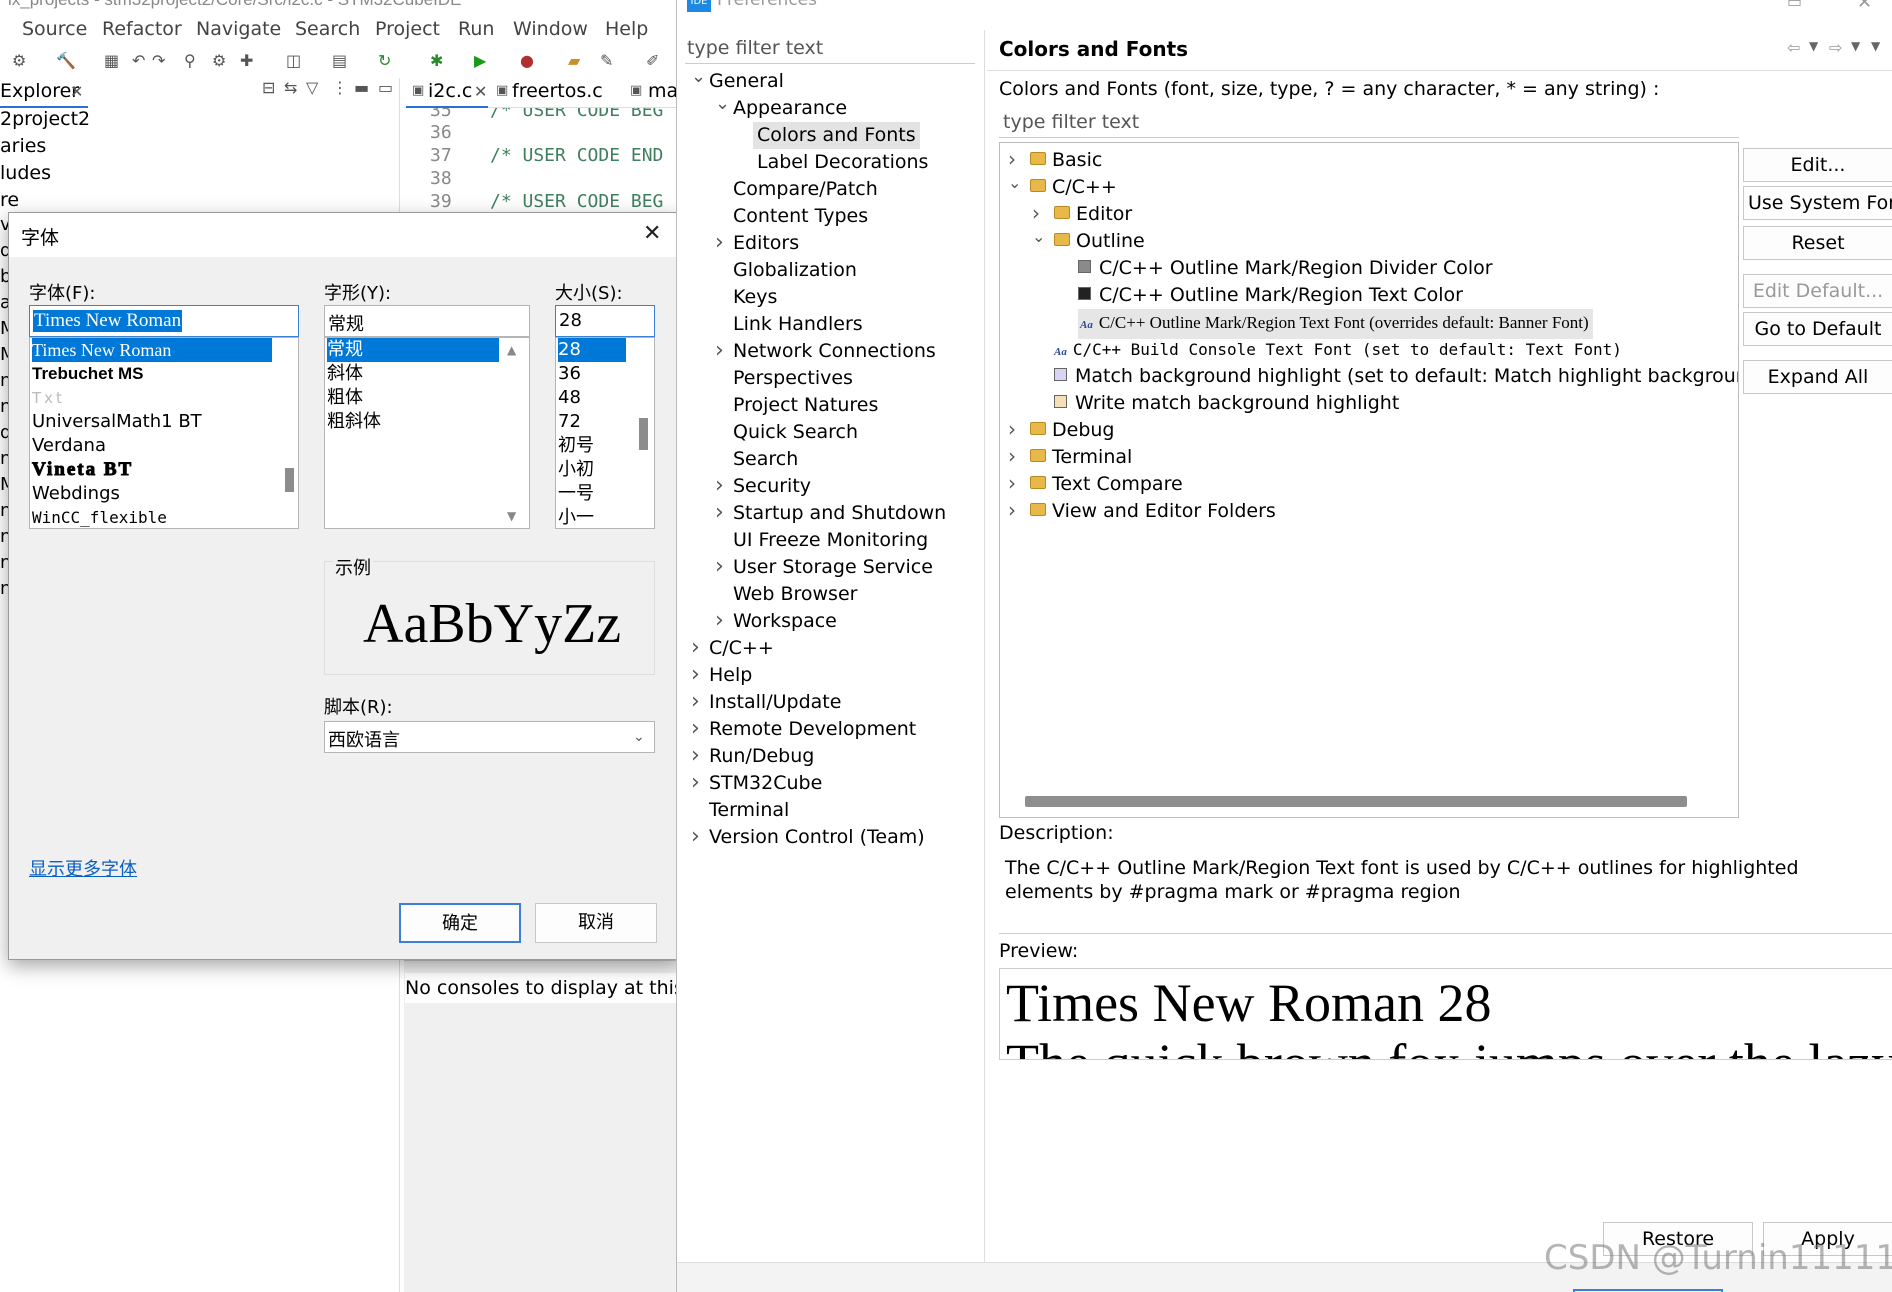 The image size is (1892, 1292). Describe the element at coordinates (87, 374) in the screenshot. I see `list-item: Trebuchet MS` at that location.